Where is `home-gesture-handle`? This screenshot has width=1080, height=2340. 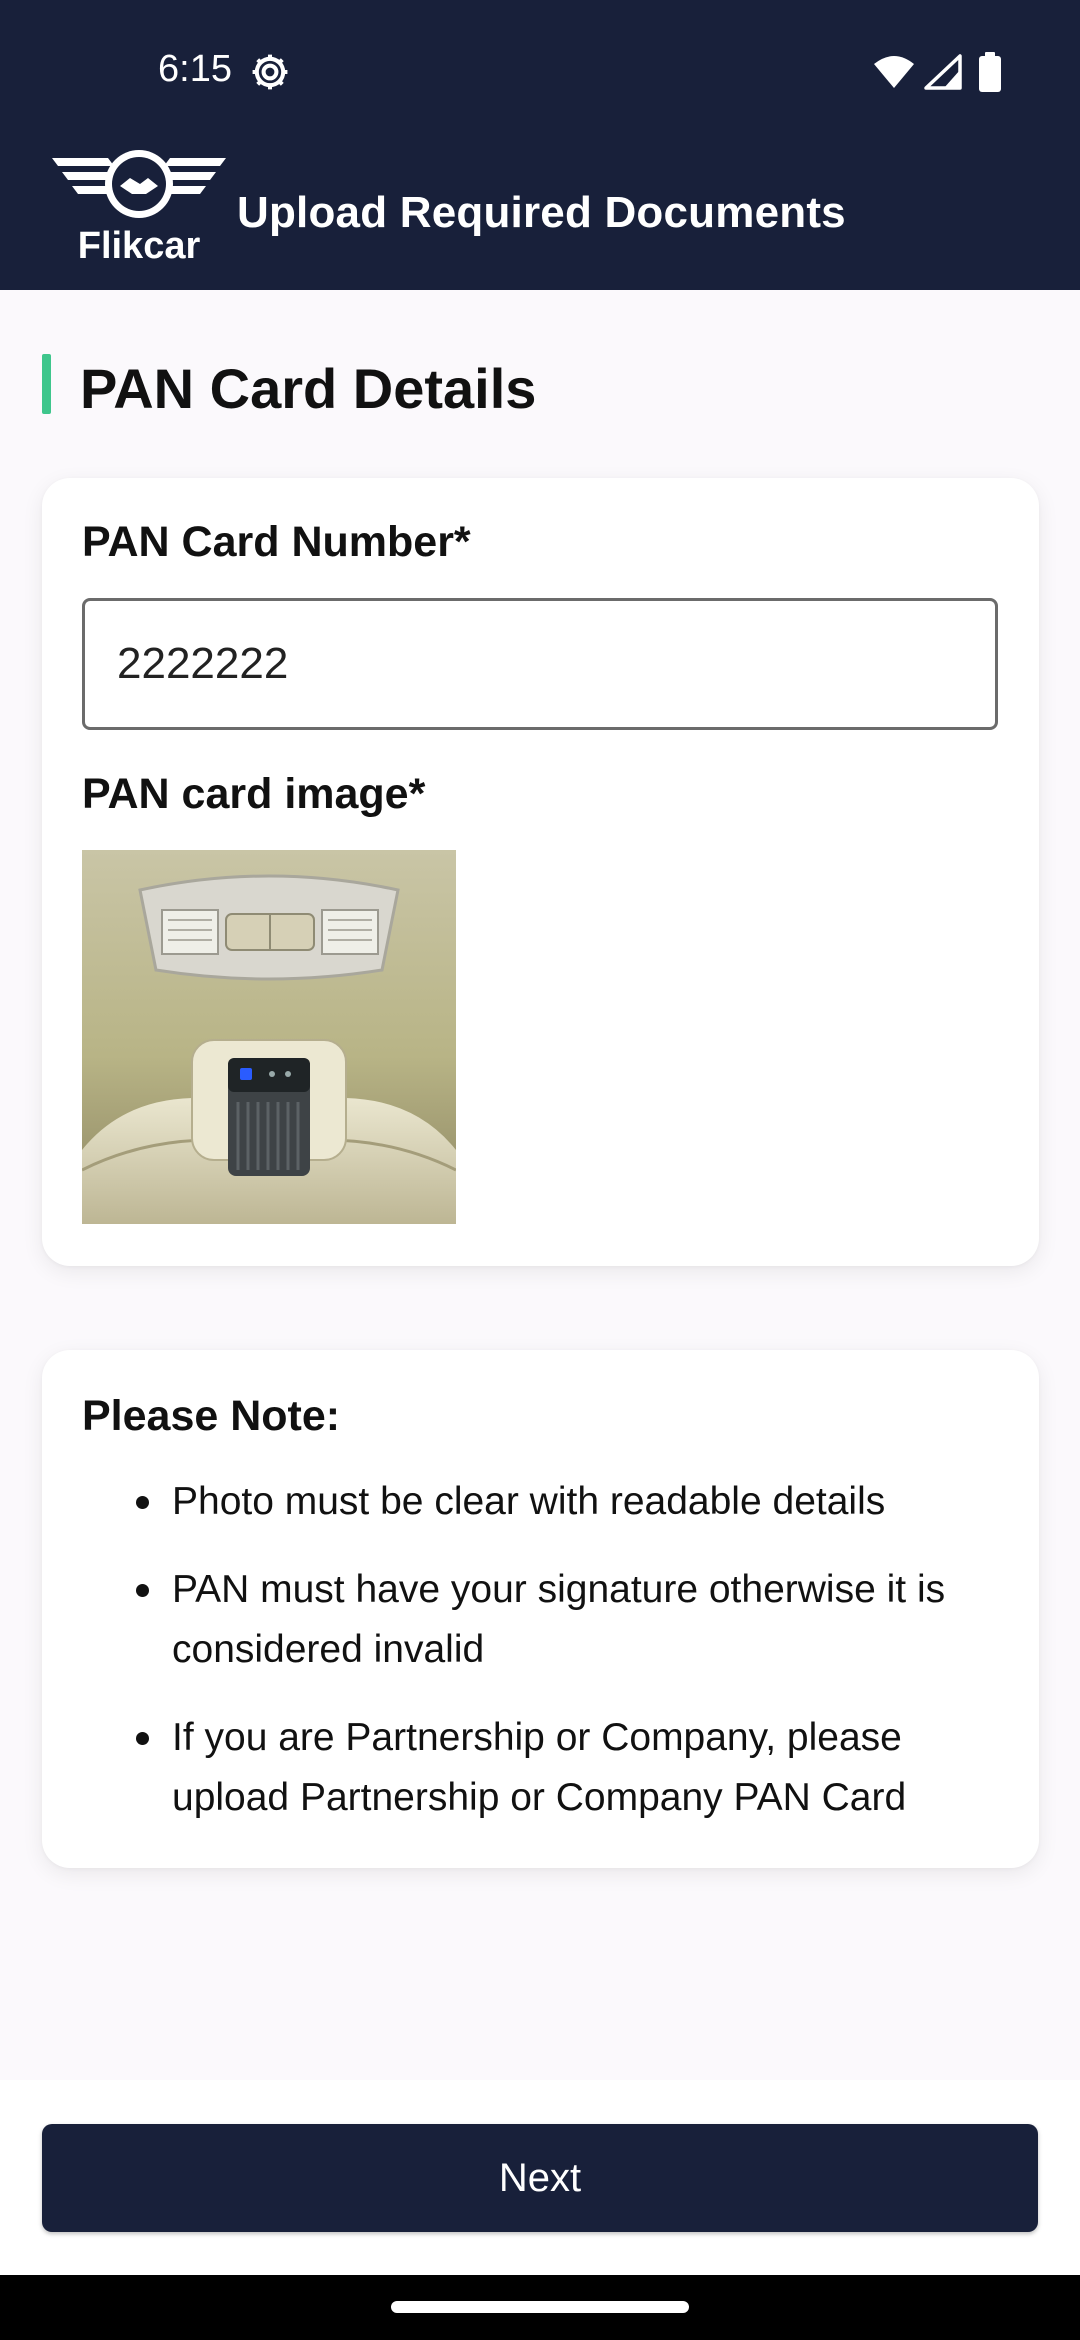
home-gesture-handle is located at coordinates (540, 2307).